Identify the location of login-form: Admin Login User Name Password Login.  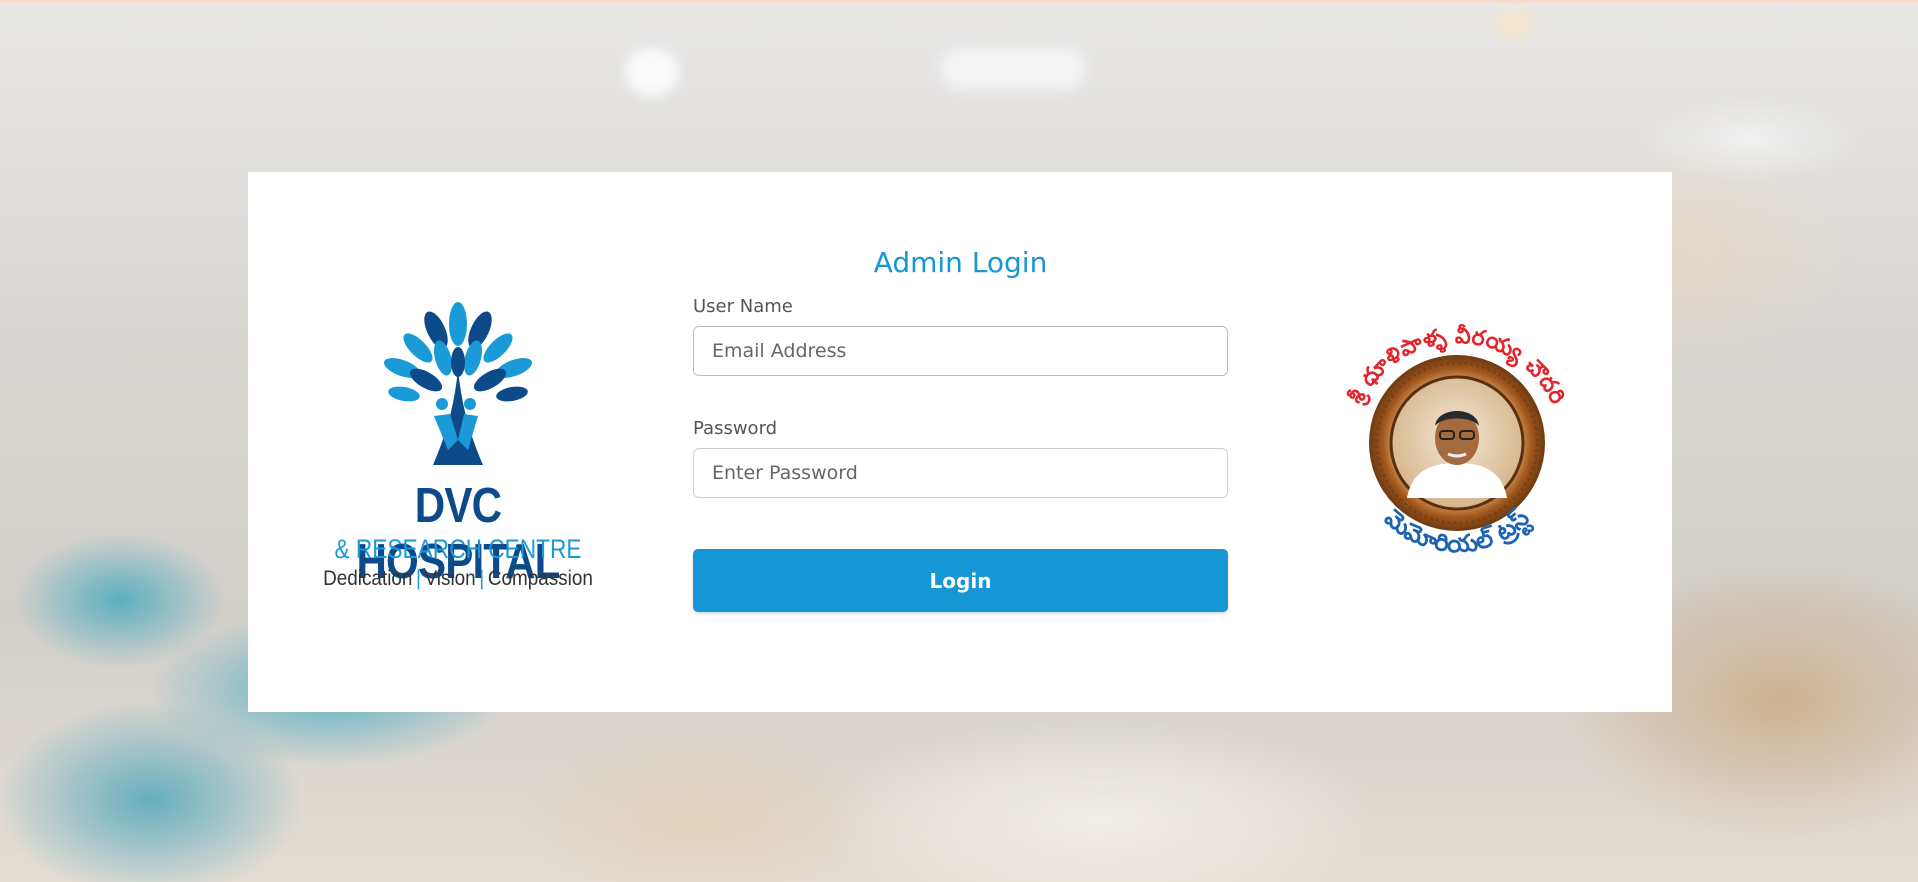
(960, 429).